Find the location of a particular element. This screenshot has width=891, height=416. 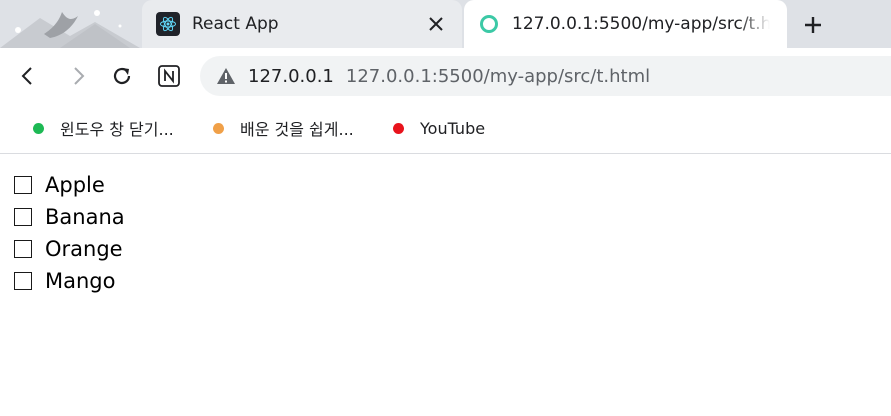

fruit-label: Banana is located at coordinates (85, 217).